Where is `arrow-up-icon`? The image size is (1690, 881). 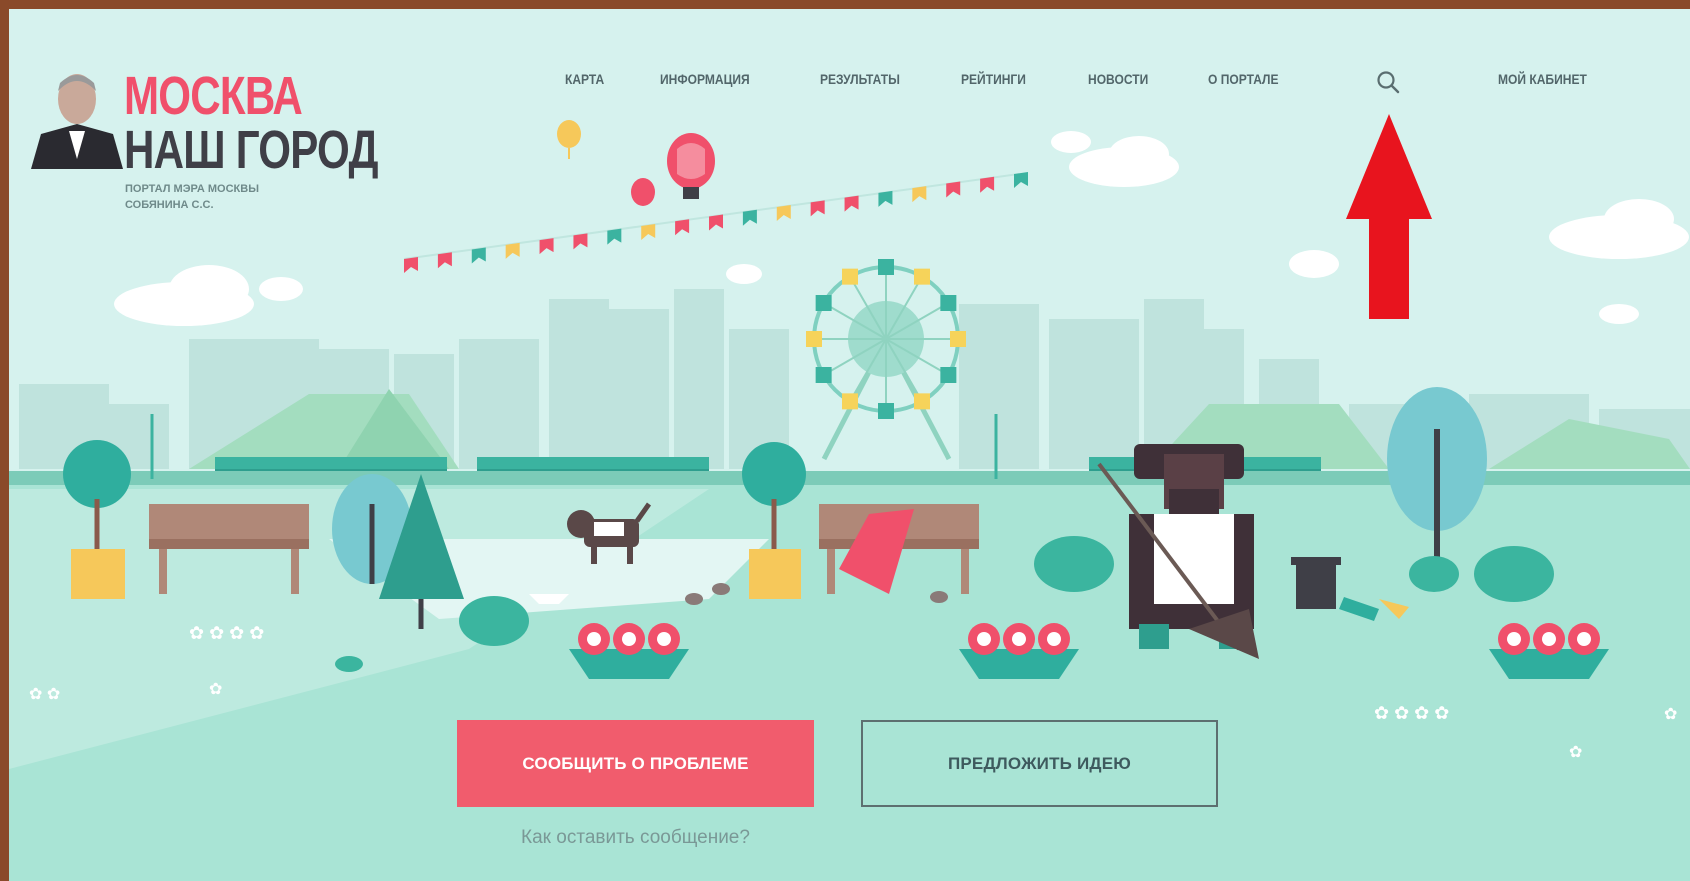 arrow-up-icon is located at coordinates (1389, 216).